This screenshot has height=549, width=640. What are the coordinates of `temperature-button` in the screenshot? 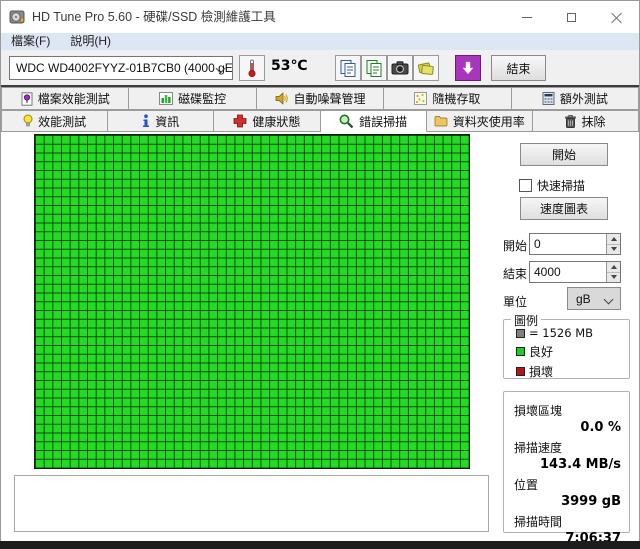 It's located at (252, 68).